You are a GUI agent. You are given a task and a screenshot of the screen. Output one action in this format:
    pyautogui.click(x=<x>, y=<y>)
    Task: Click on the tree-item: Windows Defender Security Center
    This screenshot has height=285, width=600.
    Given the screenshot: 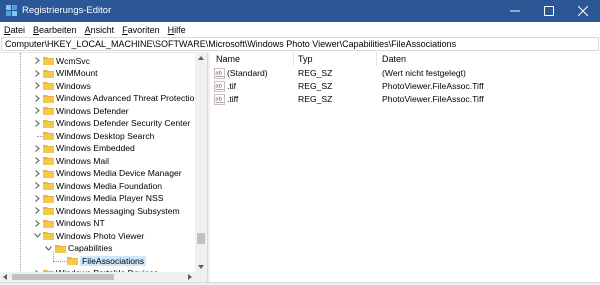 What is the action you would take?
    pyautogui.click(x=97, y=123)
    